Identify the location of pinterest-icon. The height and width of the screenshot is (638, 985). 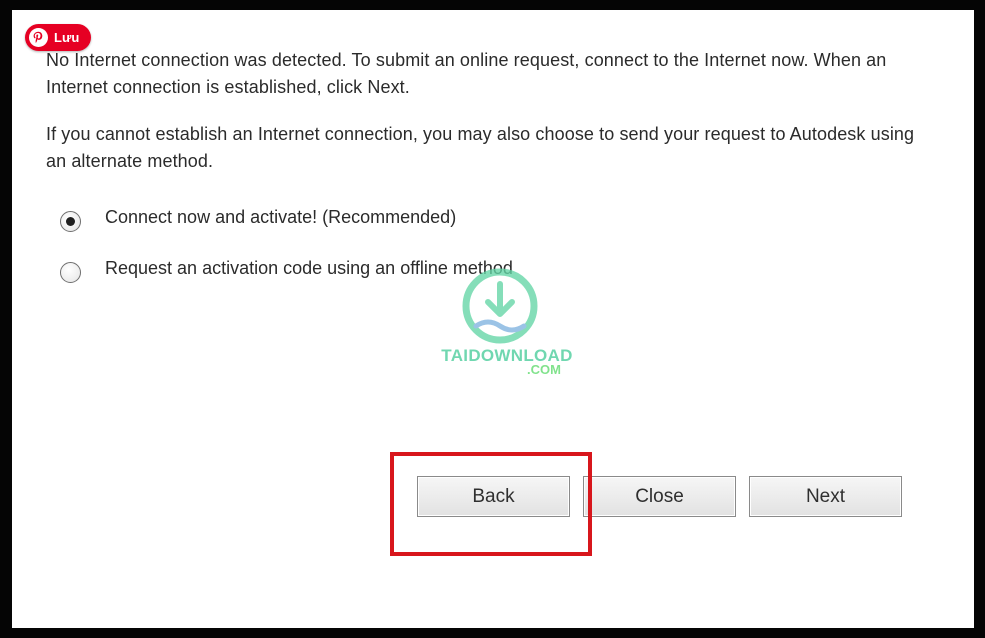
(38, 37).